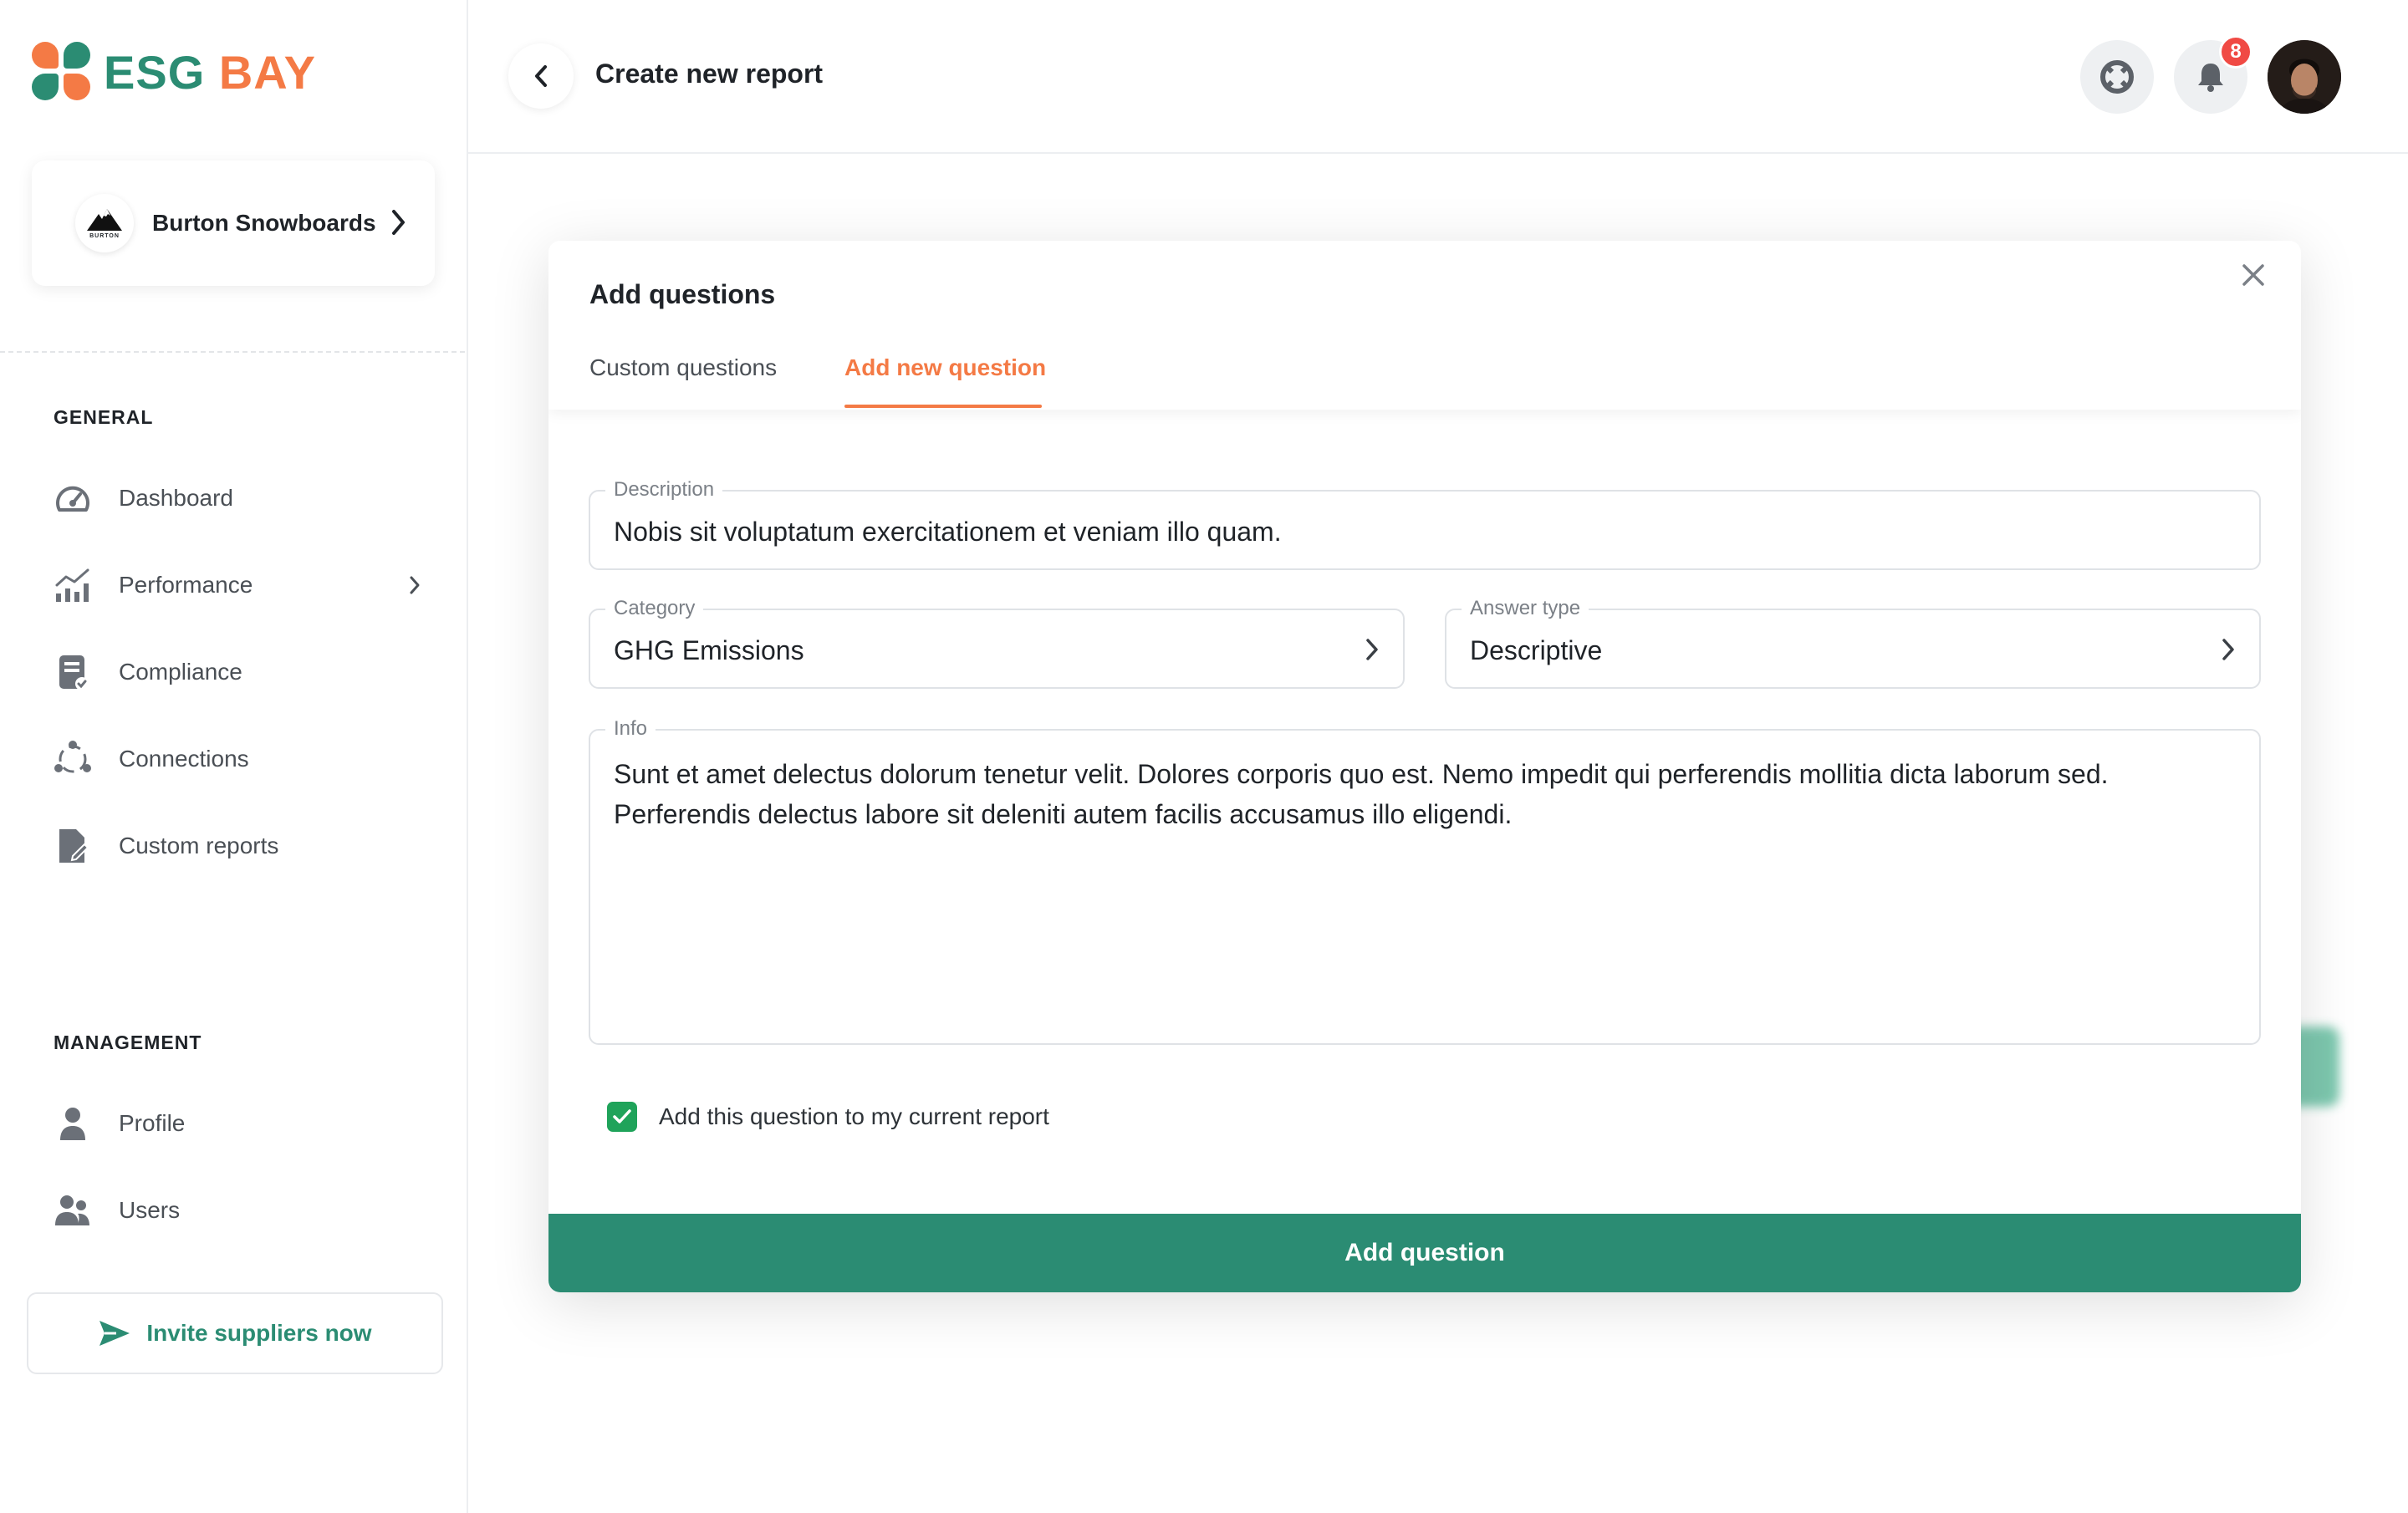 The height and width of the screenshot is (1513, 2408). Describe the element at coordinates (2235, 52) in the screenshot. I see `notification-badge: 8` at that location.